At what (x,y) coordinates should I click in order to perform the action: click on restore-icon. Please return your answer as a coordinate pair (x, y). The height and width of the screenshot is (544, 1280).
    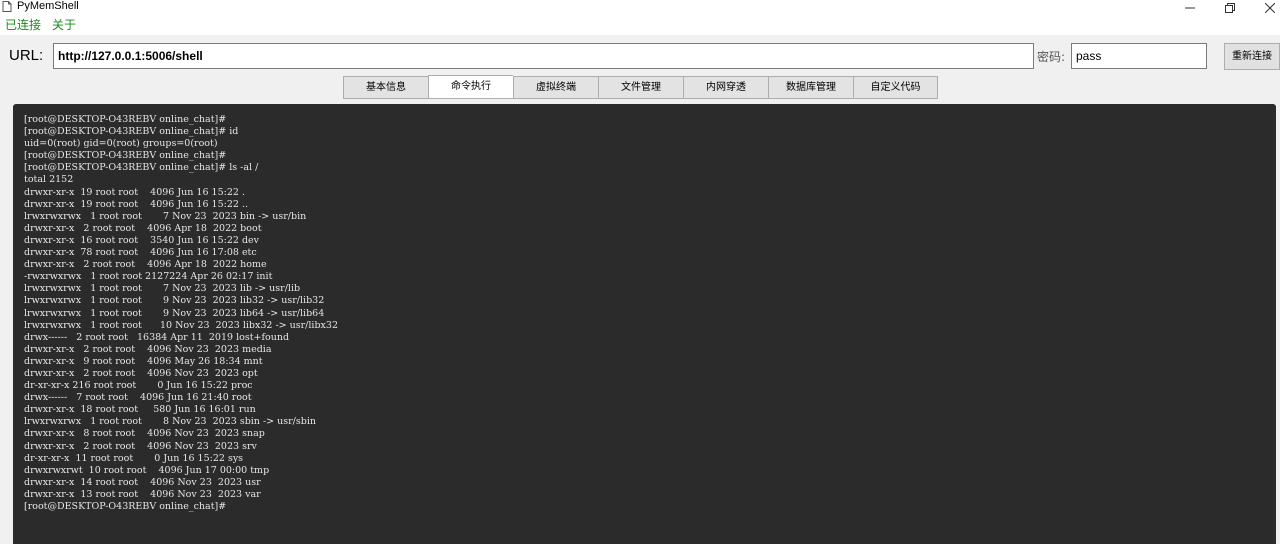
    Looking at the image, I should click on (1230, 7).